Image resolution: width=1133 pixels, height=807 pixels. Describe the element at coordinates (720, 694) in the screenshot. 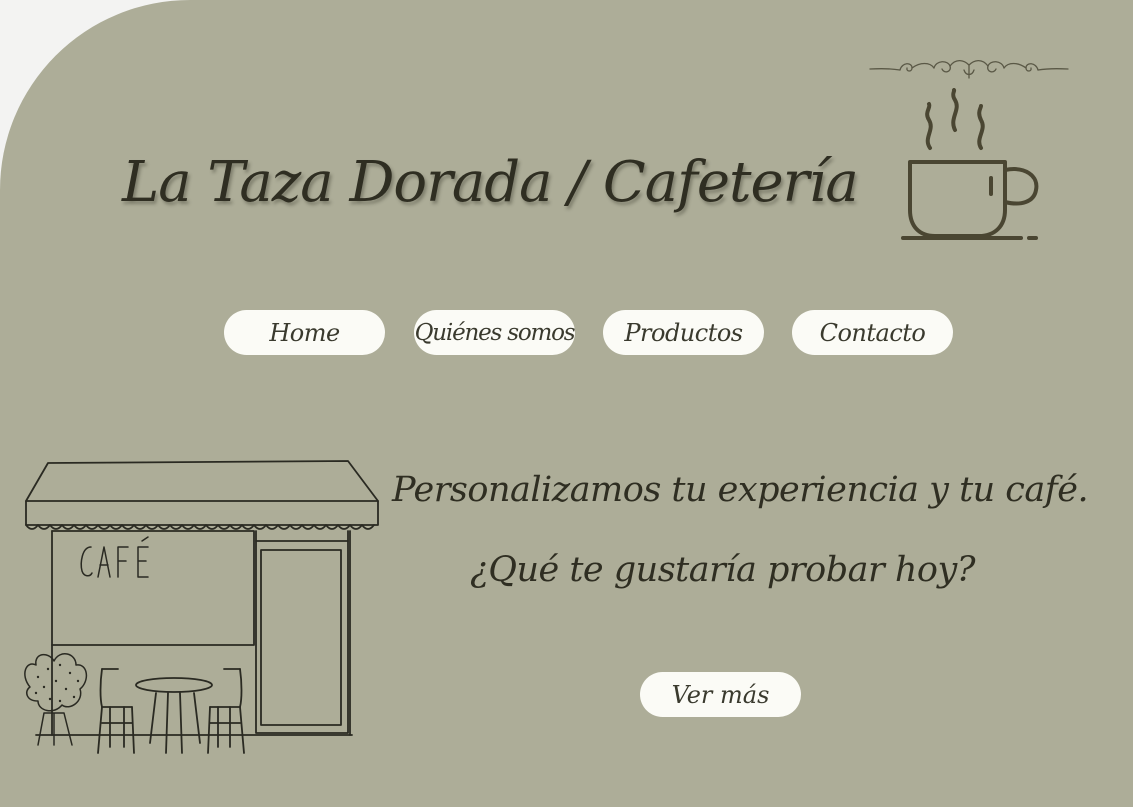

I see `see-more-button: Ver más` at that location.